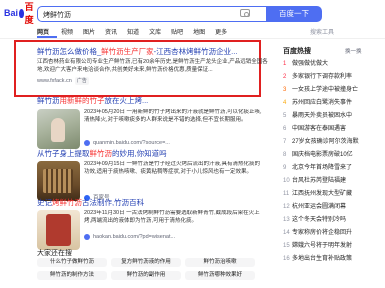  What do you see at coordinates (72, 262) in the screenshot?
I see `related-search-item: 什么竹子做鲜竹沥` at bounding box center [72, 262].